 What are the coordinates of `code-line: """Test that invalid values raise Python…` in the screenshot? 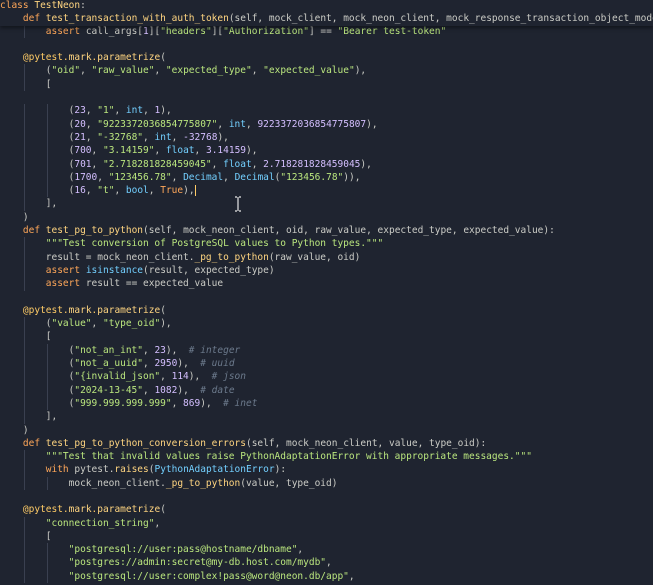 It's located at (326, 457).